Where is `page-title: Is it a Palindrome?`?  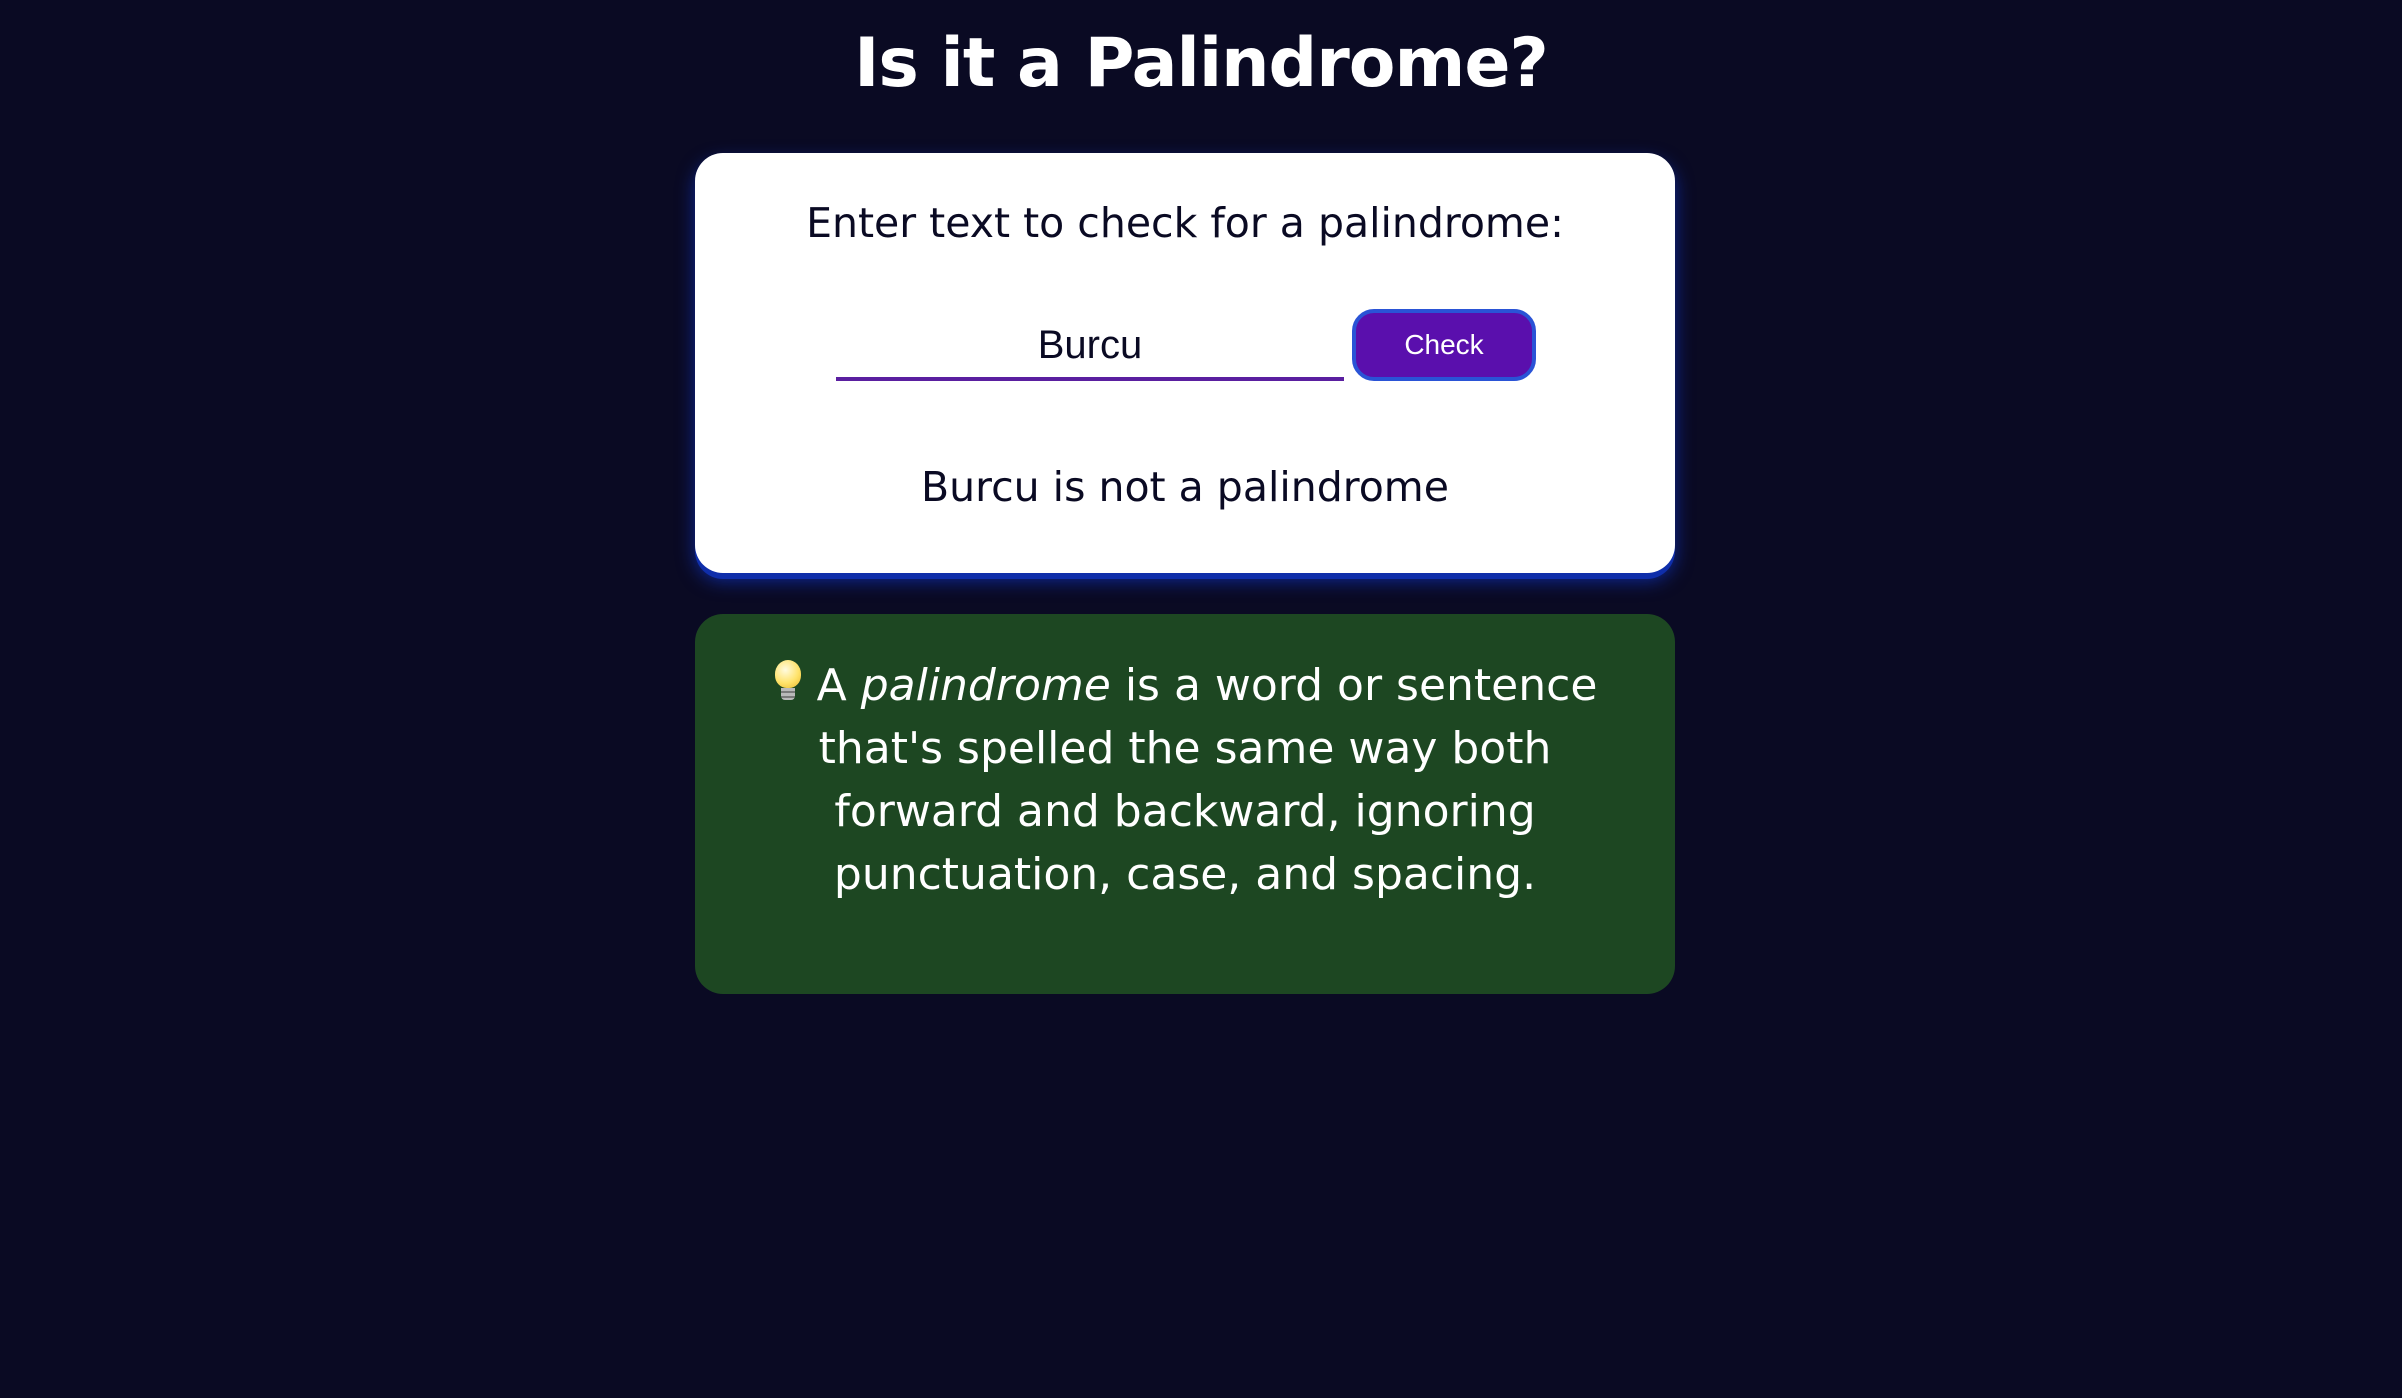
page-title: Is it a Palindrome? is located at coordinates (1201, 63).